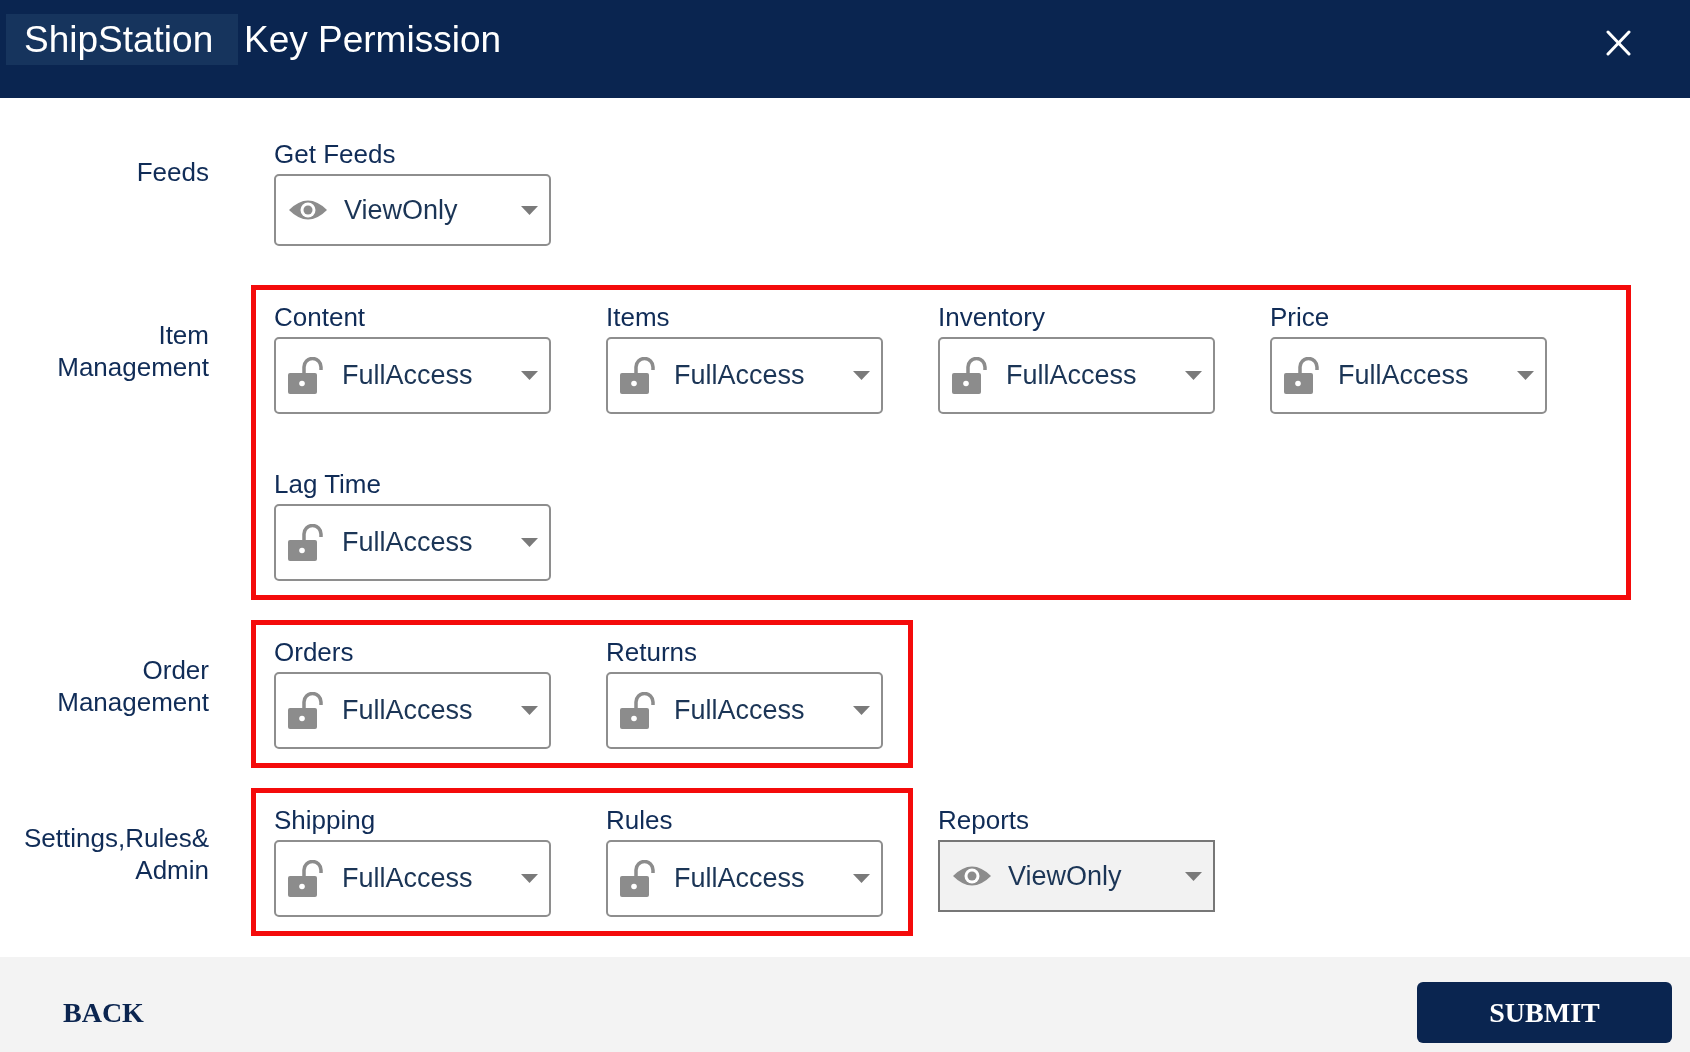 The image size is (1690, 1052). Describe the element at coordinates (325, 820) in the screenshot. I see `field-label: Shipping` at that location.